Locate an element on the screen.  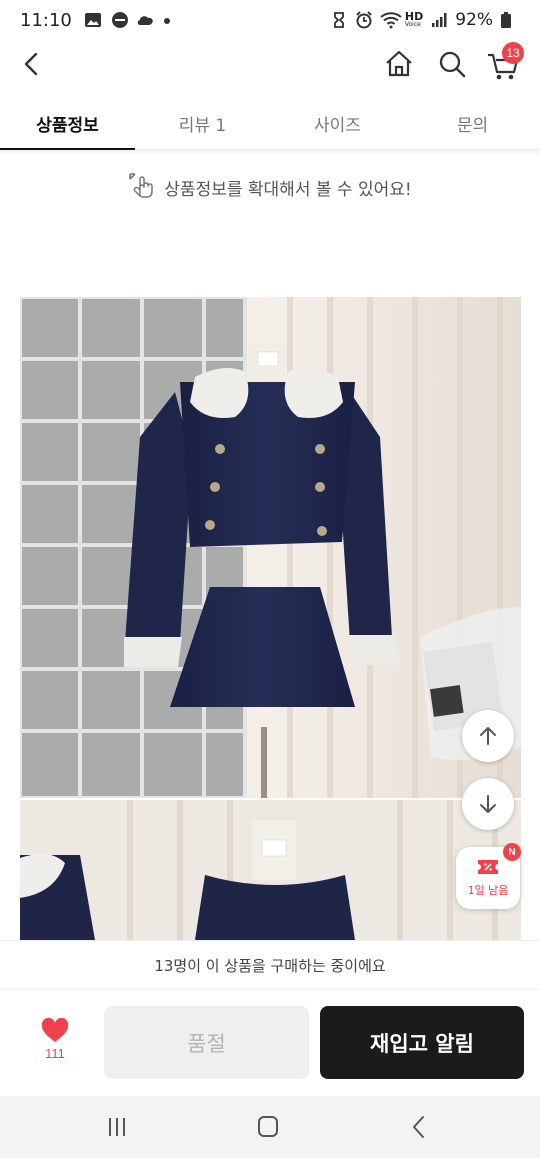
back-button is located at coordinates (32, 64).